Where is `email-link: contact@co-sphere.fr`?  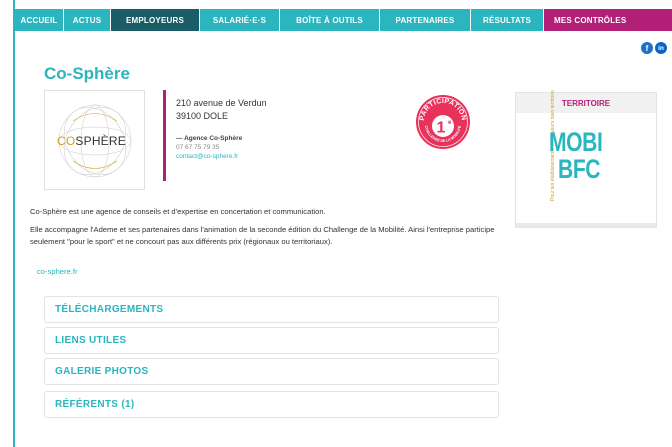
email-link: contact@co-sphere.fr is located at coordinates (221, 156).